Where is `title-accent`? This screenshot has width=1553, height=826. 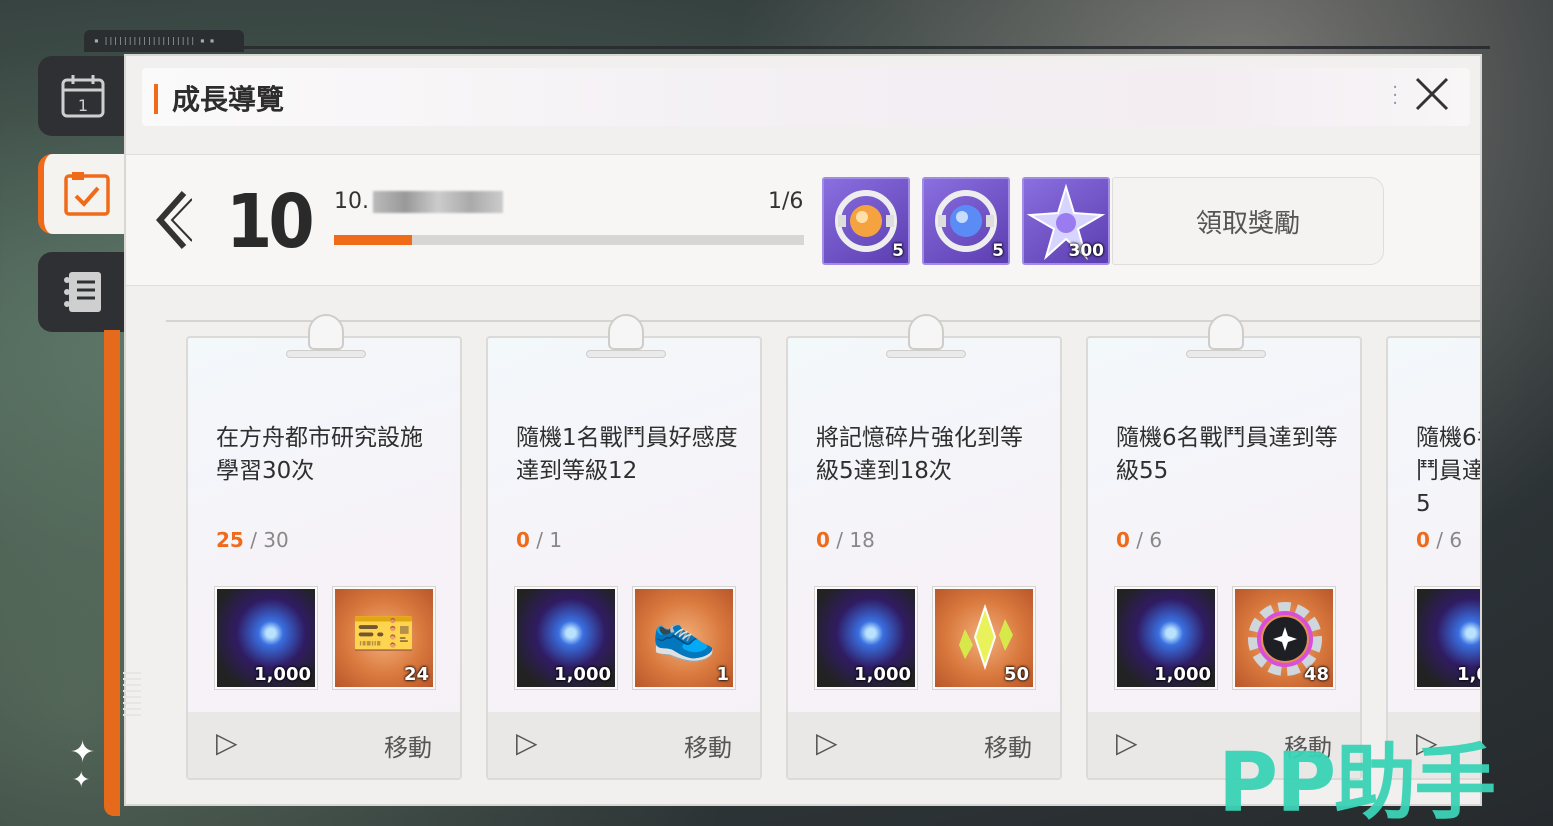 title-accent is located at coordinates (156, 99).